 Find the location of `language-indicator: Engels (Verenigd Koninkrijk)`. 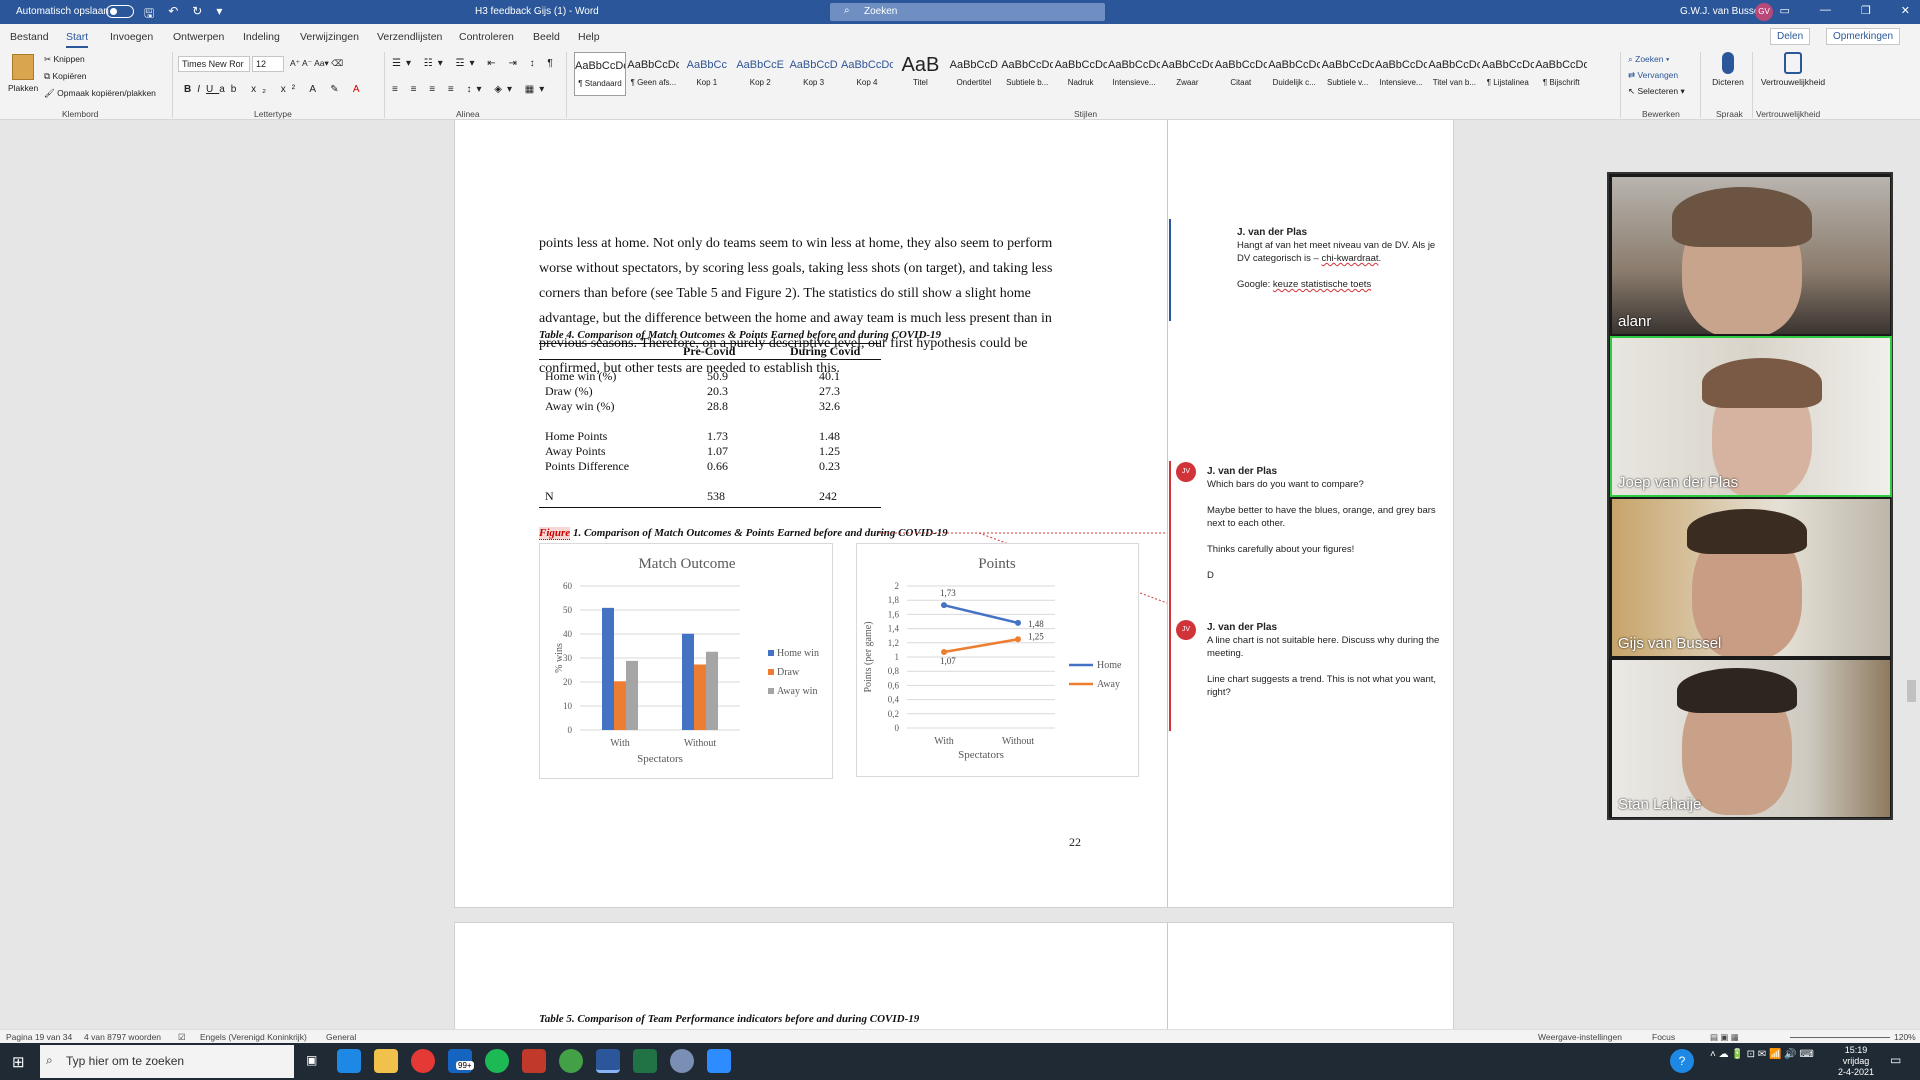

language-indicator: Engels (Verenigd Koninkrijk) is located at coordinates (253, 1037).